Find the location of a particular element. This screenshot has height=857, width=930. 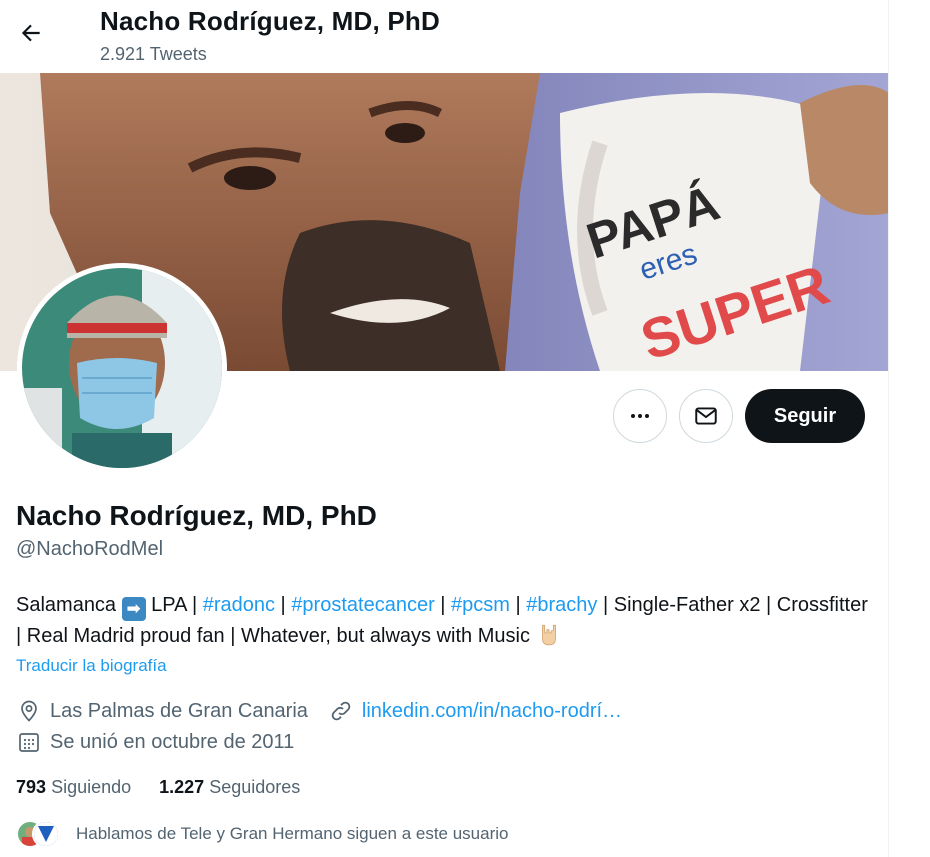

follow-counts: 793 Siguiendo 1.227 Seguidores is located at coordinates (158, 787).